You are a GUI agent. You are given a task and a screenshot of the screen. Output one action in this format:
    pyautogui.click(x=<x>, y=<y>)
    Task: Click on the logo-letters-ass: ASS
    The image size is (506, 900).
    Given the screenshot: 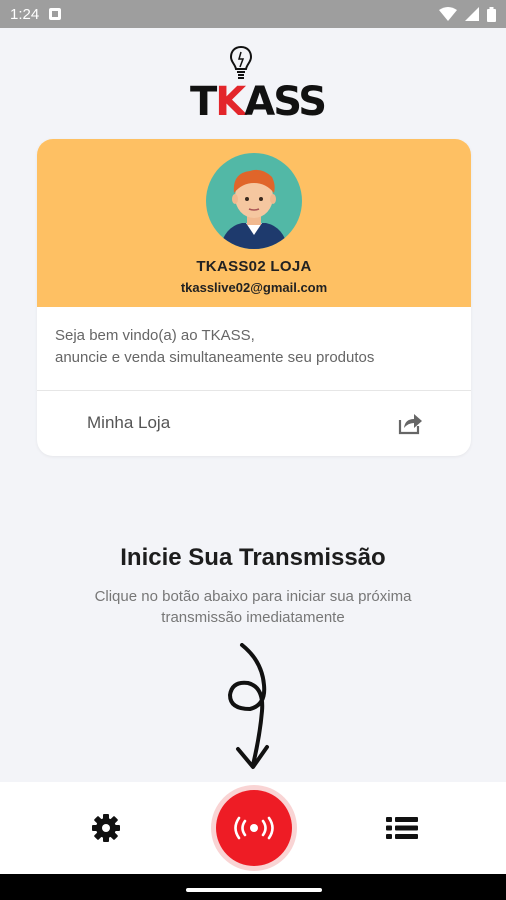 What is the action you would take?
    pyautogui.click(x=285, y=102)
    